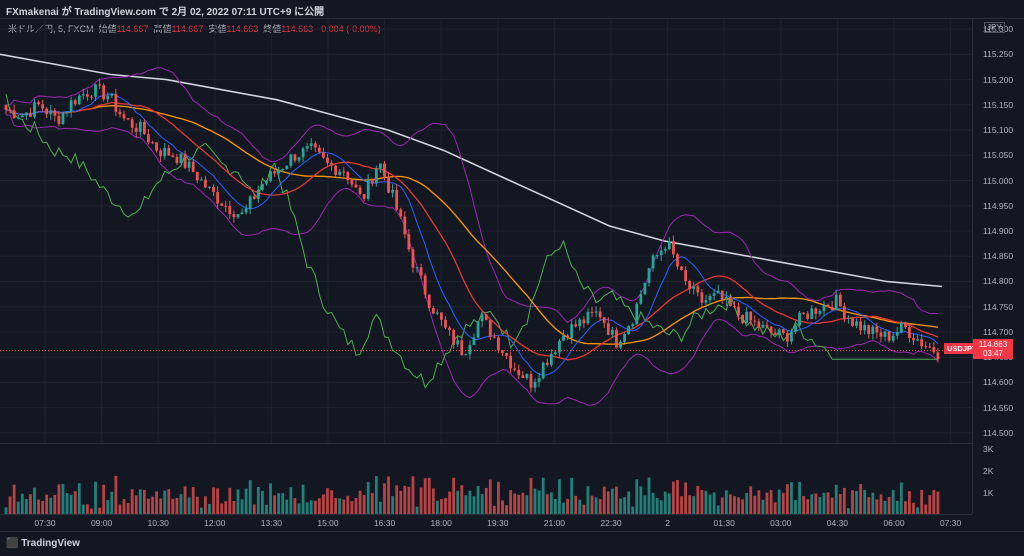 The width and height of the screenshot is (1024, 556). I want to click on price-tick: 114.700, so click(998, 331).